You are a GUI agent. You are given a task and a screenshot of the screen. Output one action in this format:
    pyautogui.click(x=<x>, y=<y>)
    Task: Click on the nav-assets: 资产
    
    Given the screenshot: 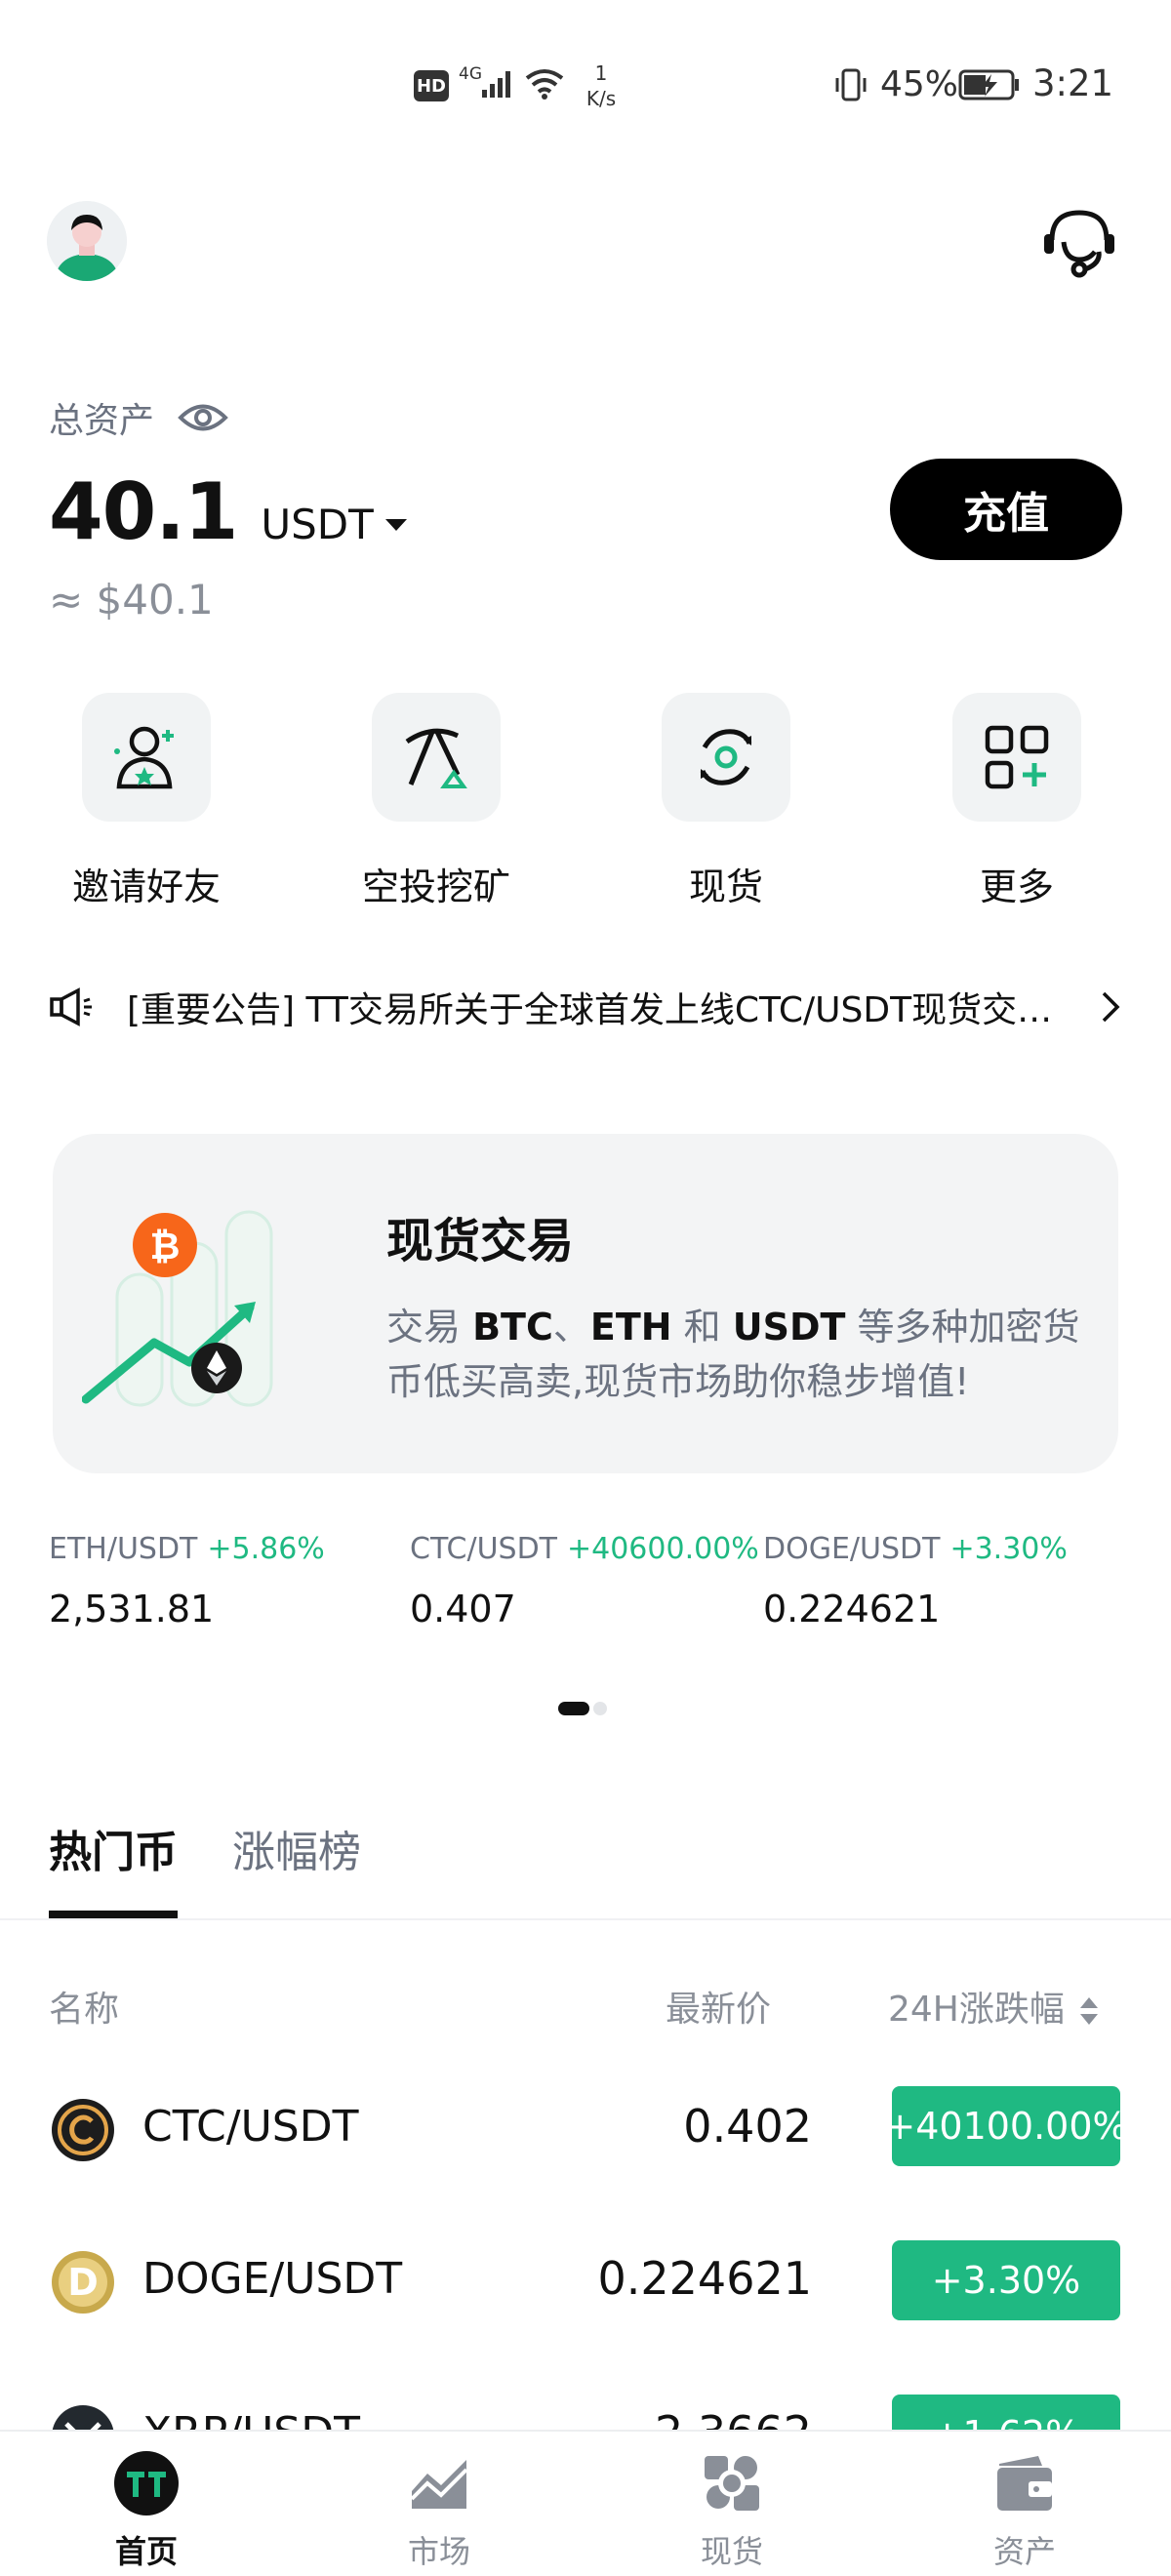 What is the action you would take?
    pyautogui.click(x=1024, y=2504)
    